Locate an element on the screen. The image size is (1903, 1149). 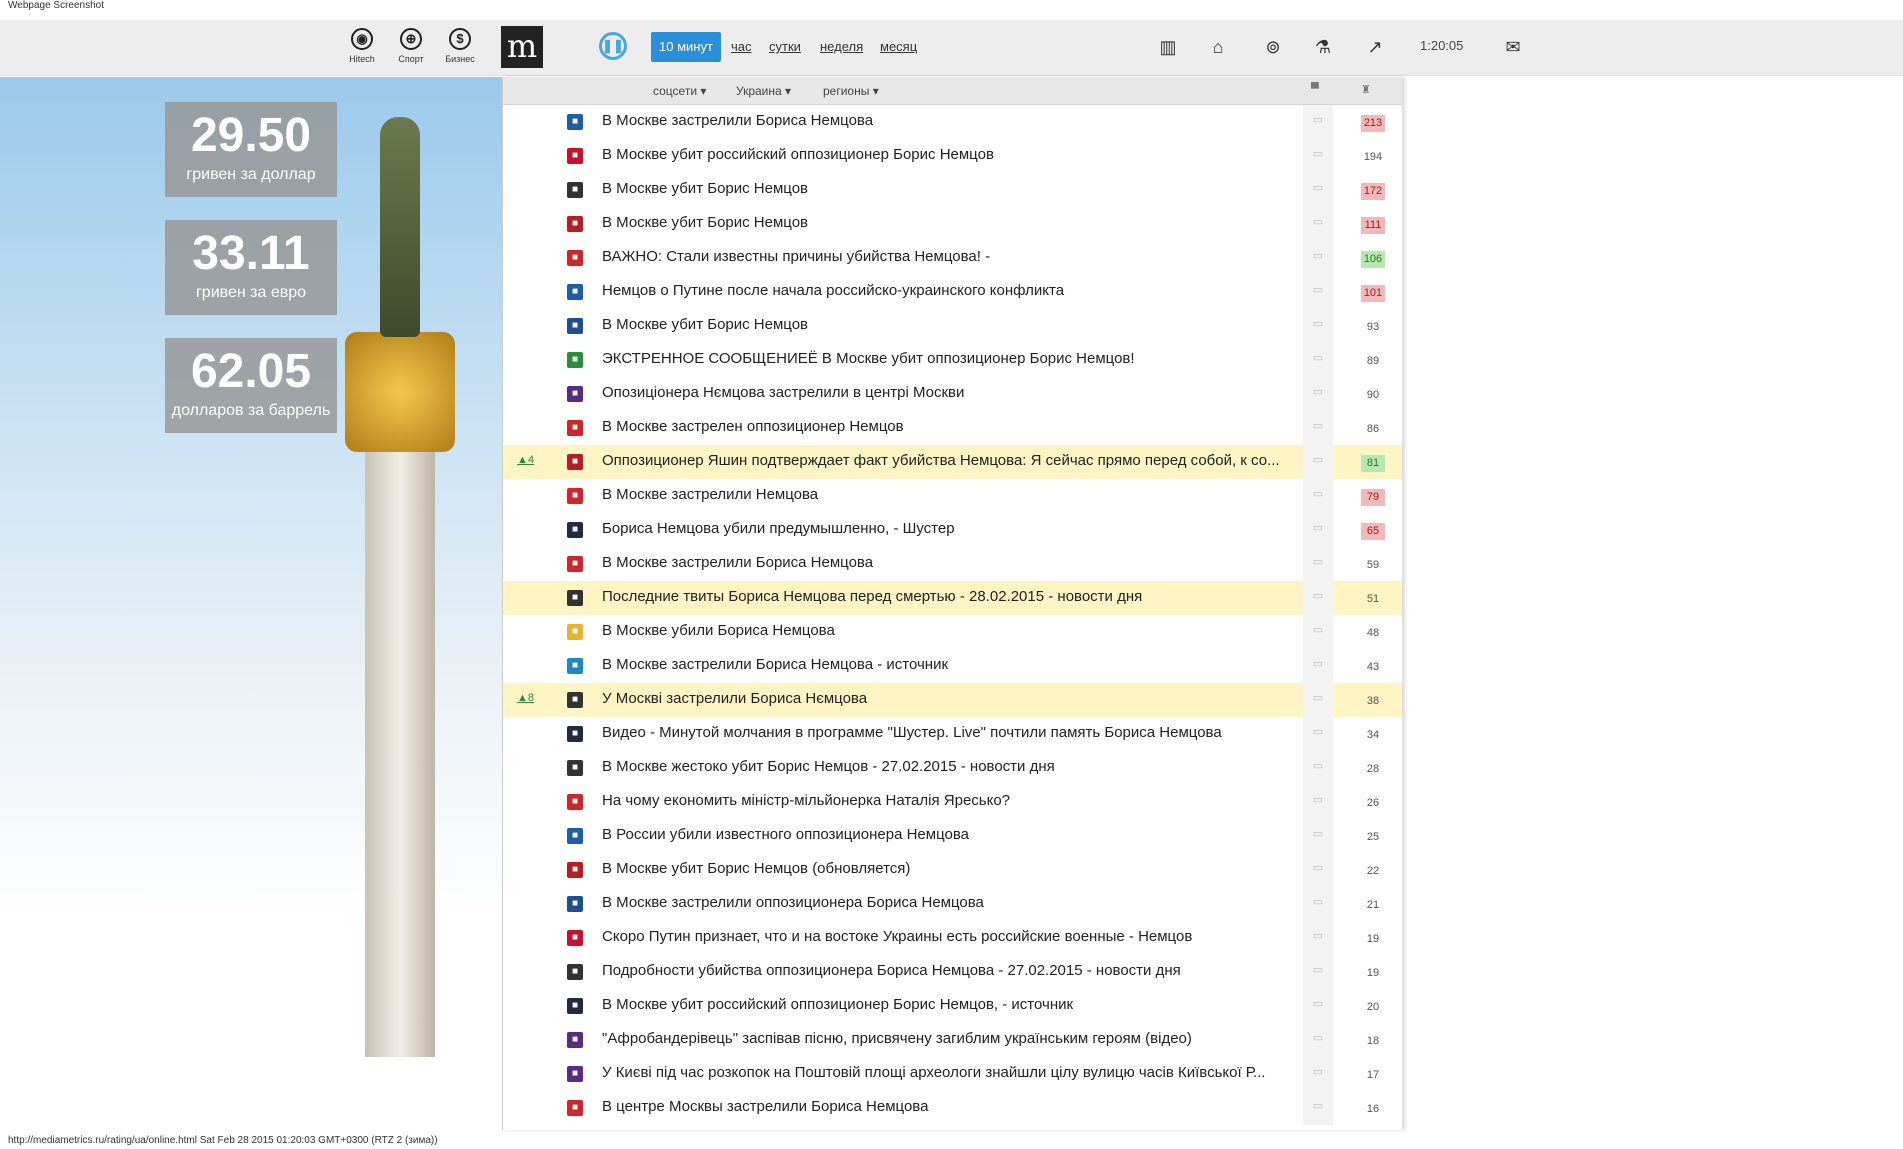
news-row: ▲8 ■ У Москві застрелили Бориса Нємцова ▭ 38 is located at coordinates (952, 700).